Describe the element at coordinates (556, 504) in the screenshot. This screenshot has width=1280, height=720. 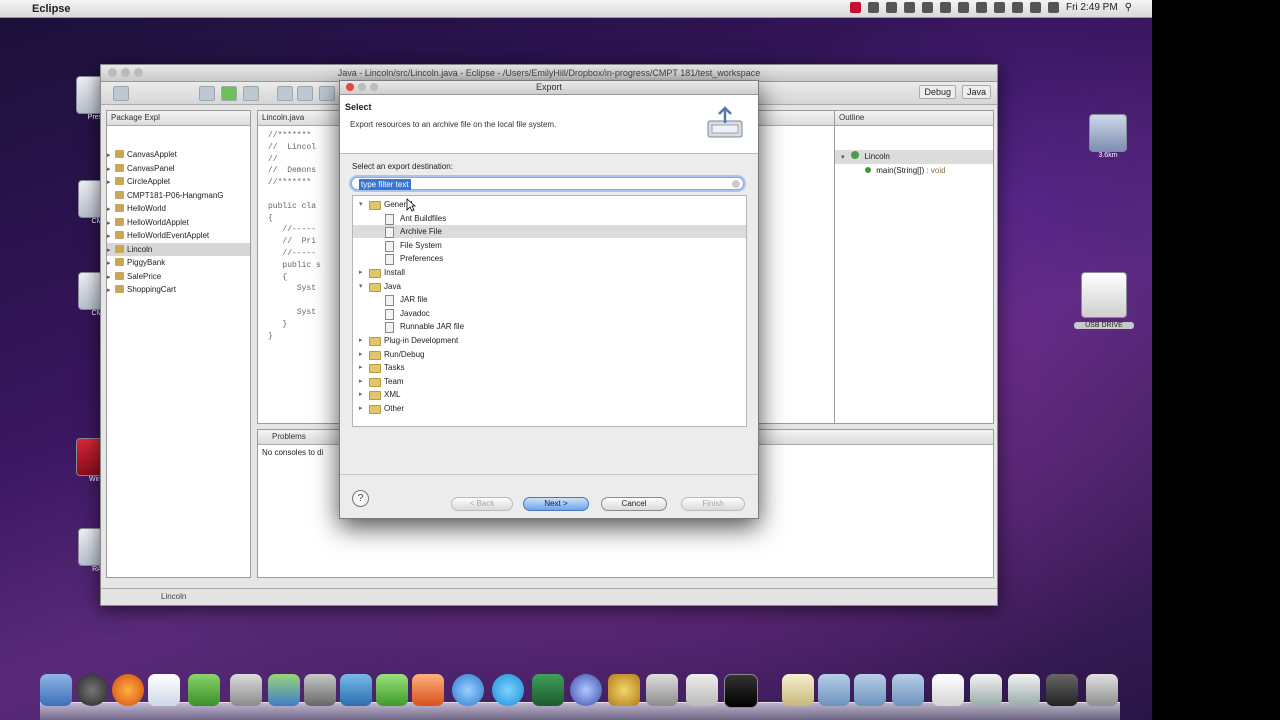
I see `next-button: Next >` at that location.